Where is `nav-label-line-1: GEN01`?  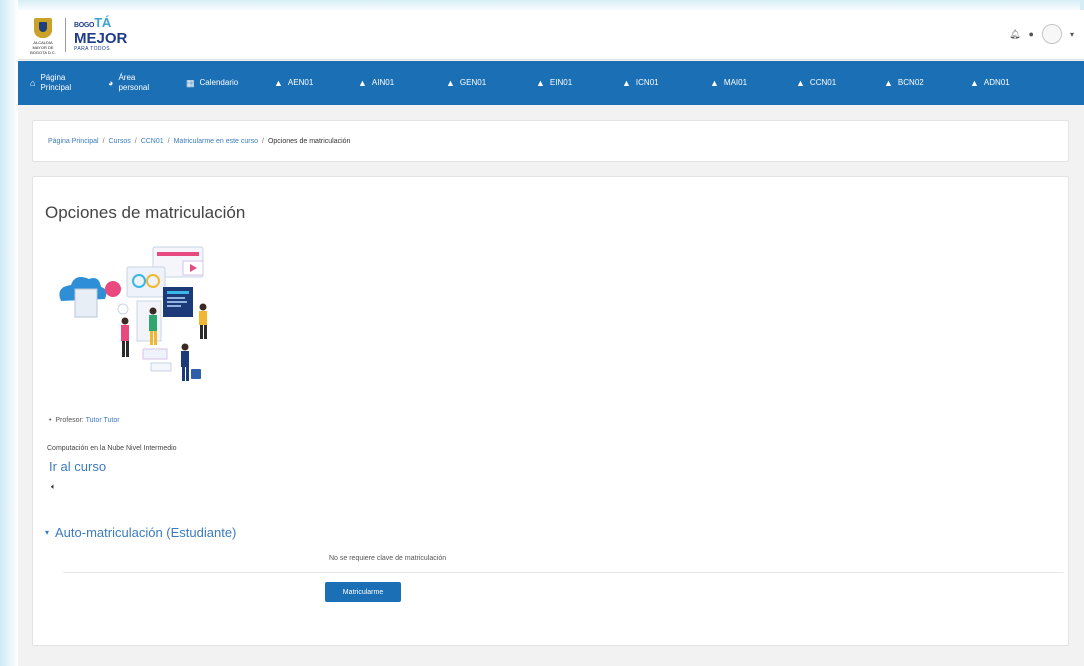
nav-label-line-1: GEN01 is located at coordinates (473, 82).